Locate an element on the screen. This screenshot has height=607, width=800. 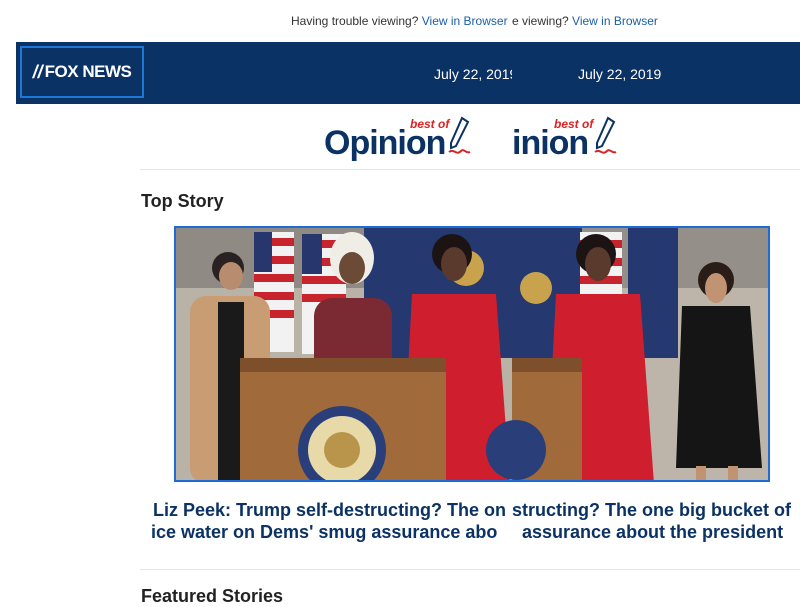
headline-line-1-duplicate: structing? The one big bucket of is located at coordinates (651, 510).